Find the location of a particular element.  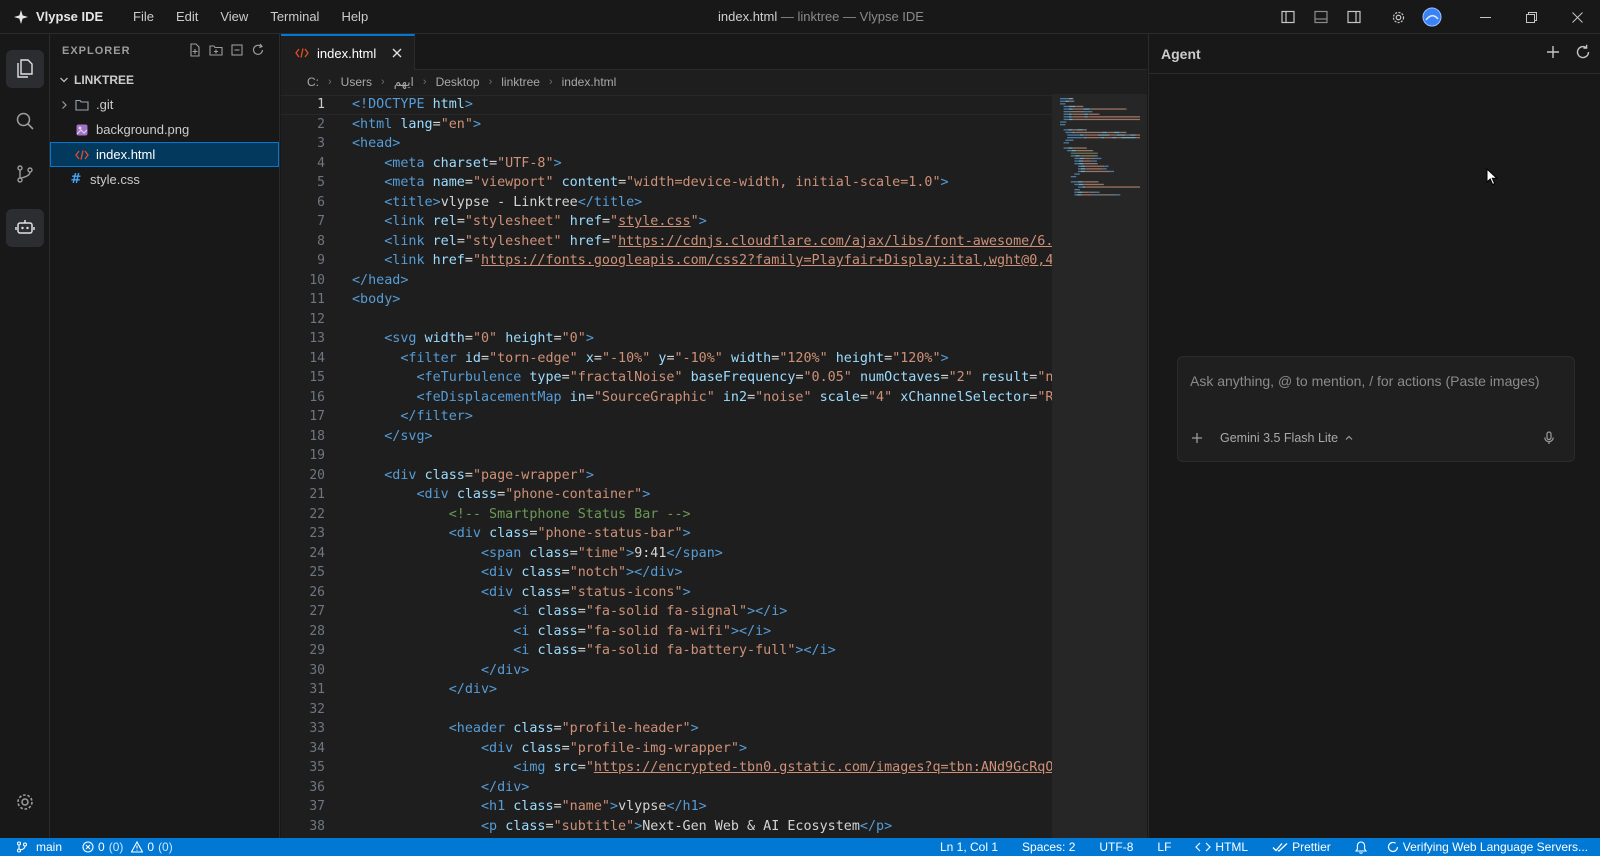

source-control-icon is located at coordinates (25, 174).